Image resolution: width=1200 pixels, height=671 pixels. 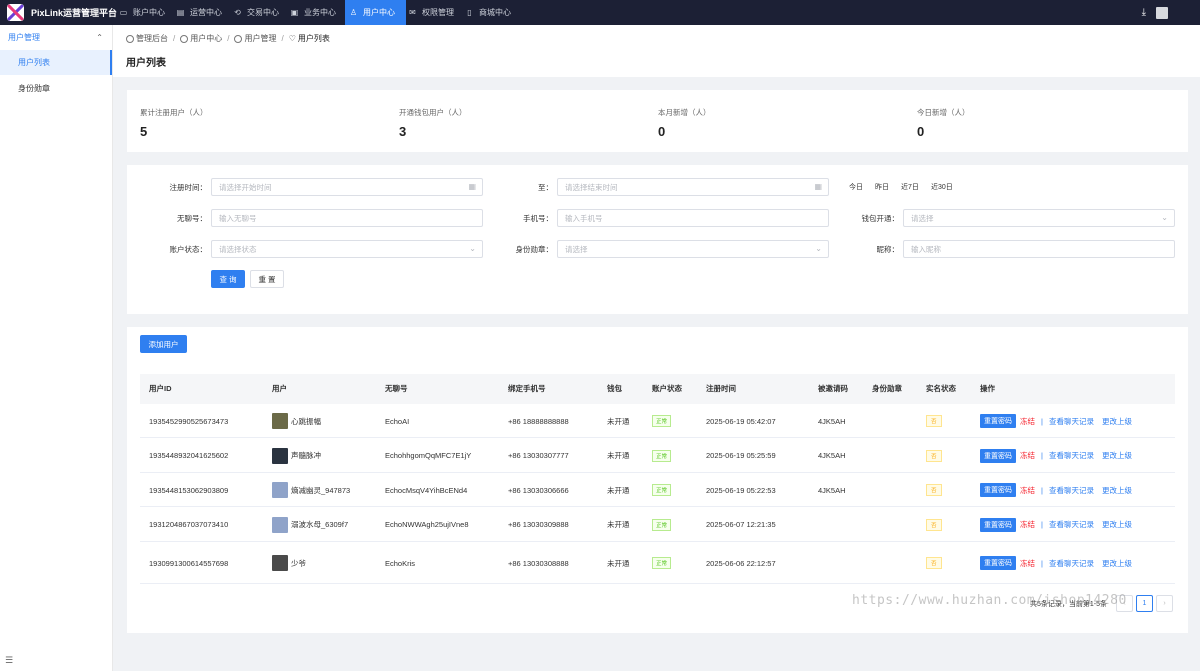 What do you see at coordinates (693, 187) in the screenshot?
I see `reg-end-input: 请选择结束时间 ▦` at bounding box center [693, 187].